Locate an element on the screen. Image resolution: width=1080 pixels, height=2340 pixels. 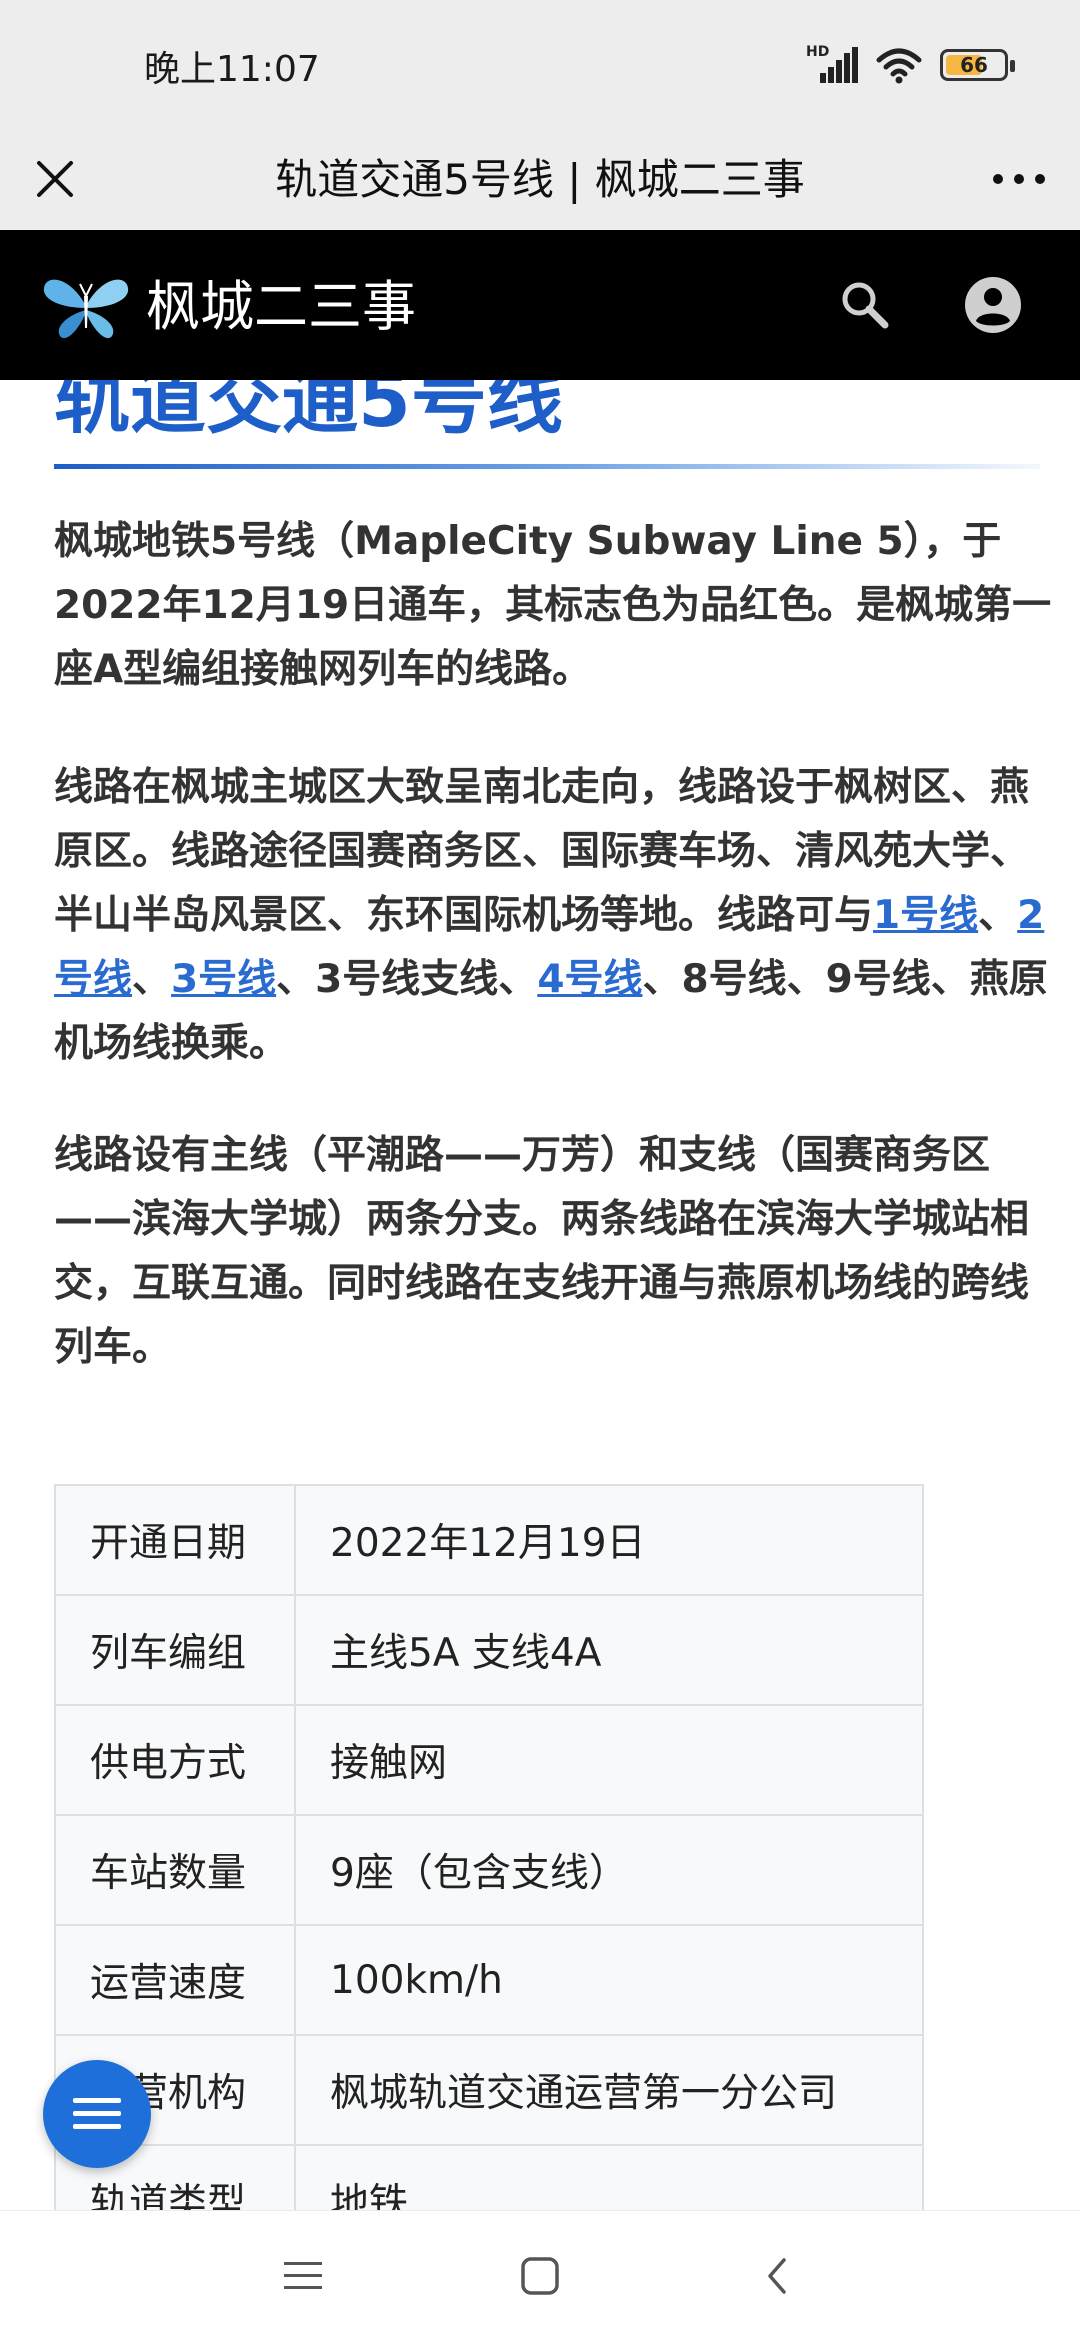
row-value: 地铁 is located at coordinates (609, 2177).